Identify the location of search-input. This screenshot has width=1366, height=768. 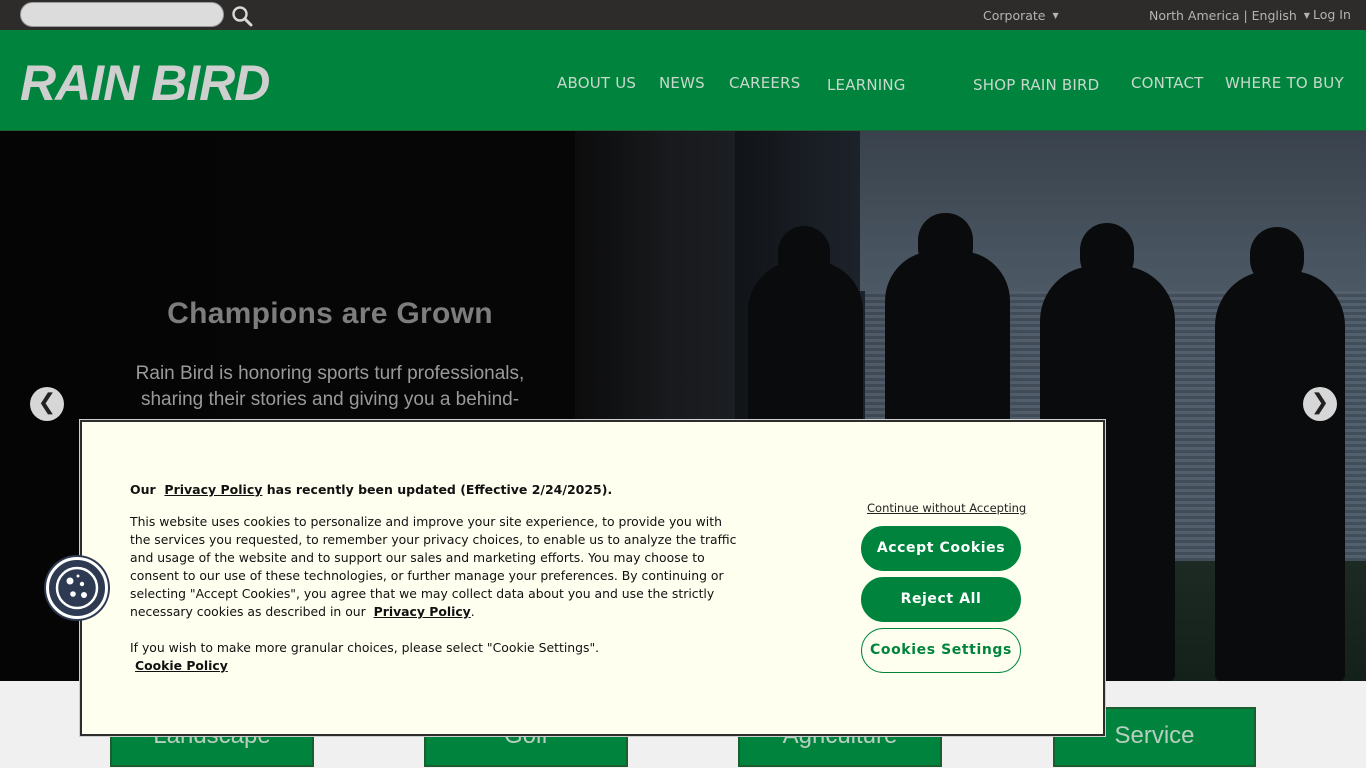
(122, 14).